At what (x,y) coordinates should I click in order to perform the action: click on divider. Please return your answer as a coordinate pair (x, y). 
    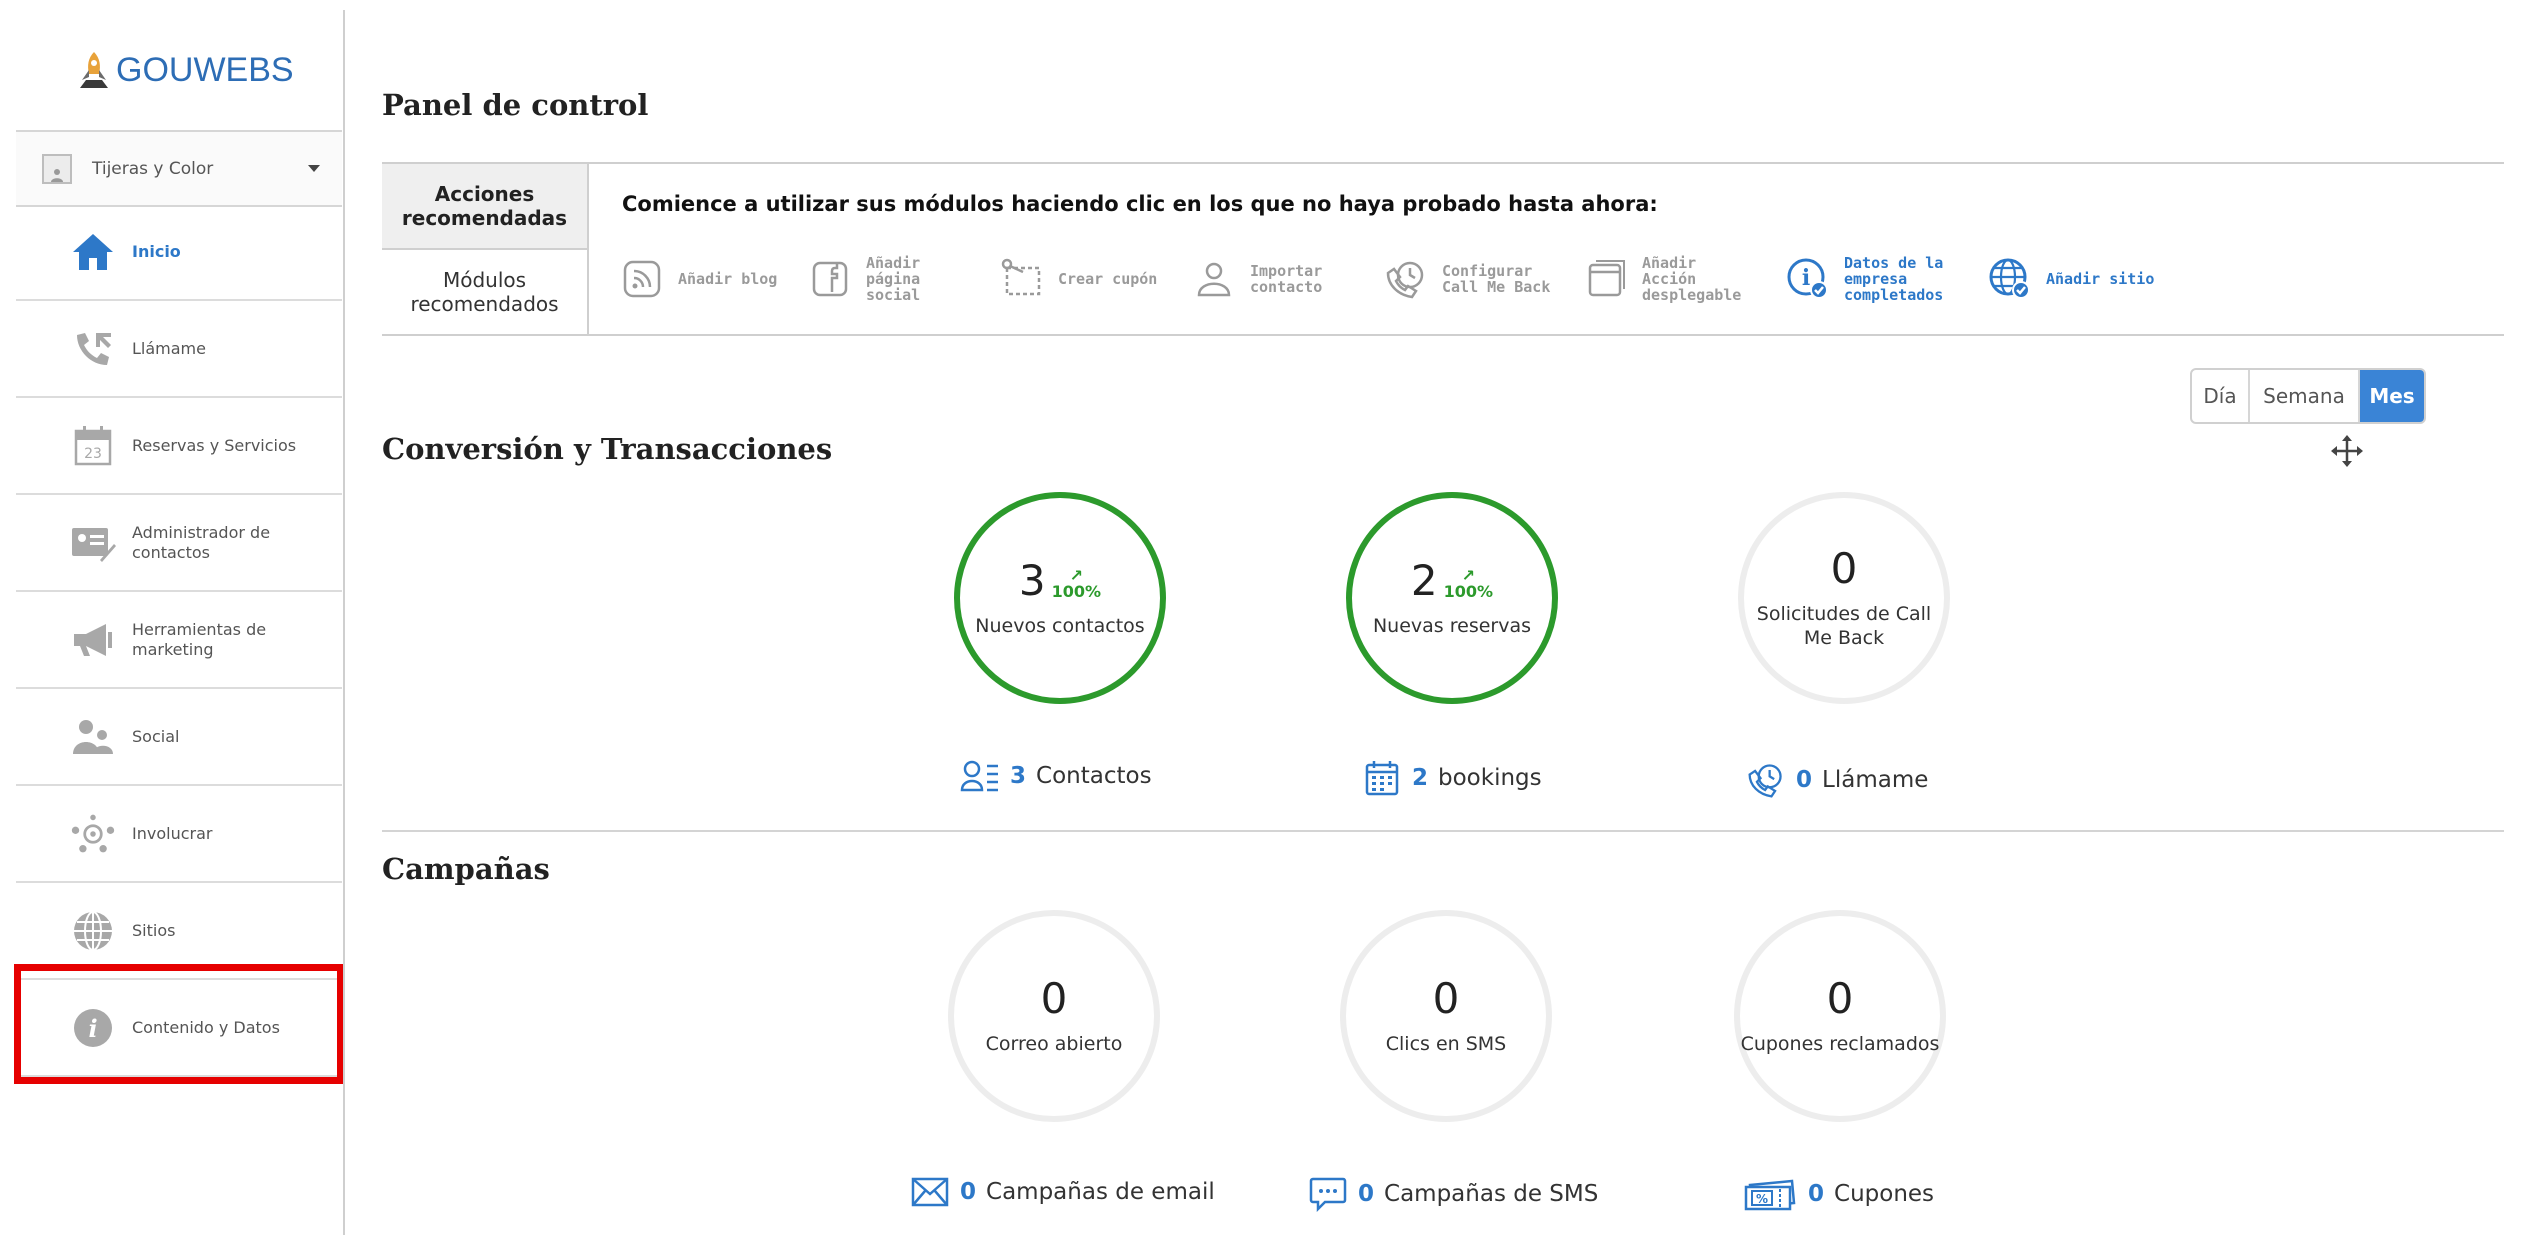
    Looking at the image, I should click on (1443, 831).